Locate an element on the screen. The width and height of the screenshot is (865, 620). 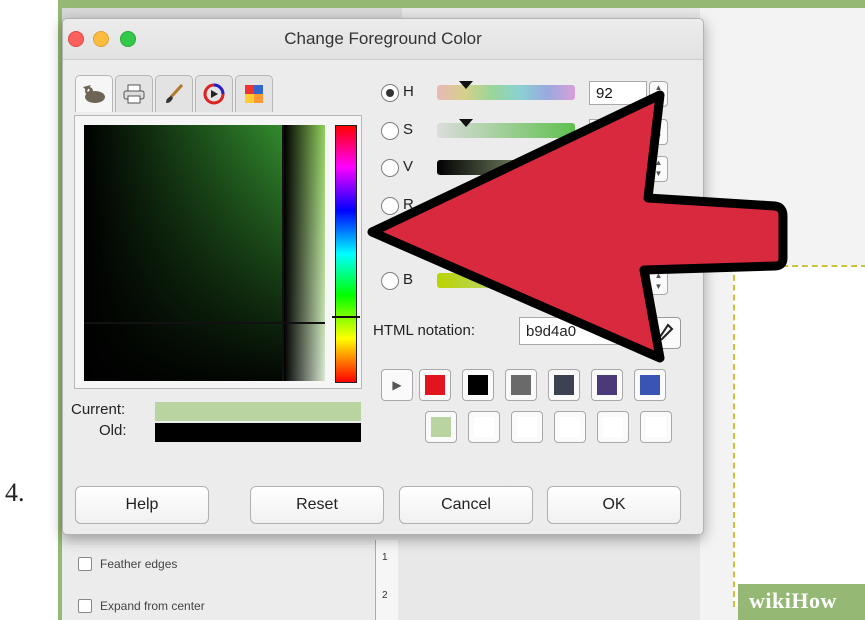
wikihow-logo-text: wikiHow is located at coordinates (793, 600).